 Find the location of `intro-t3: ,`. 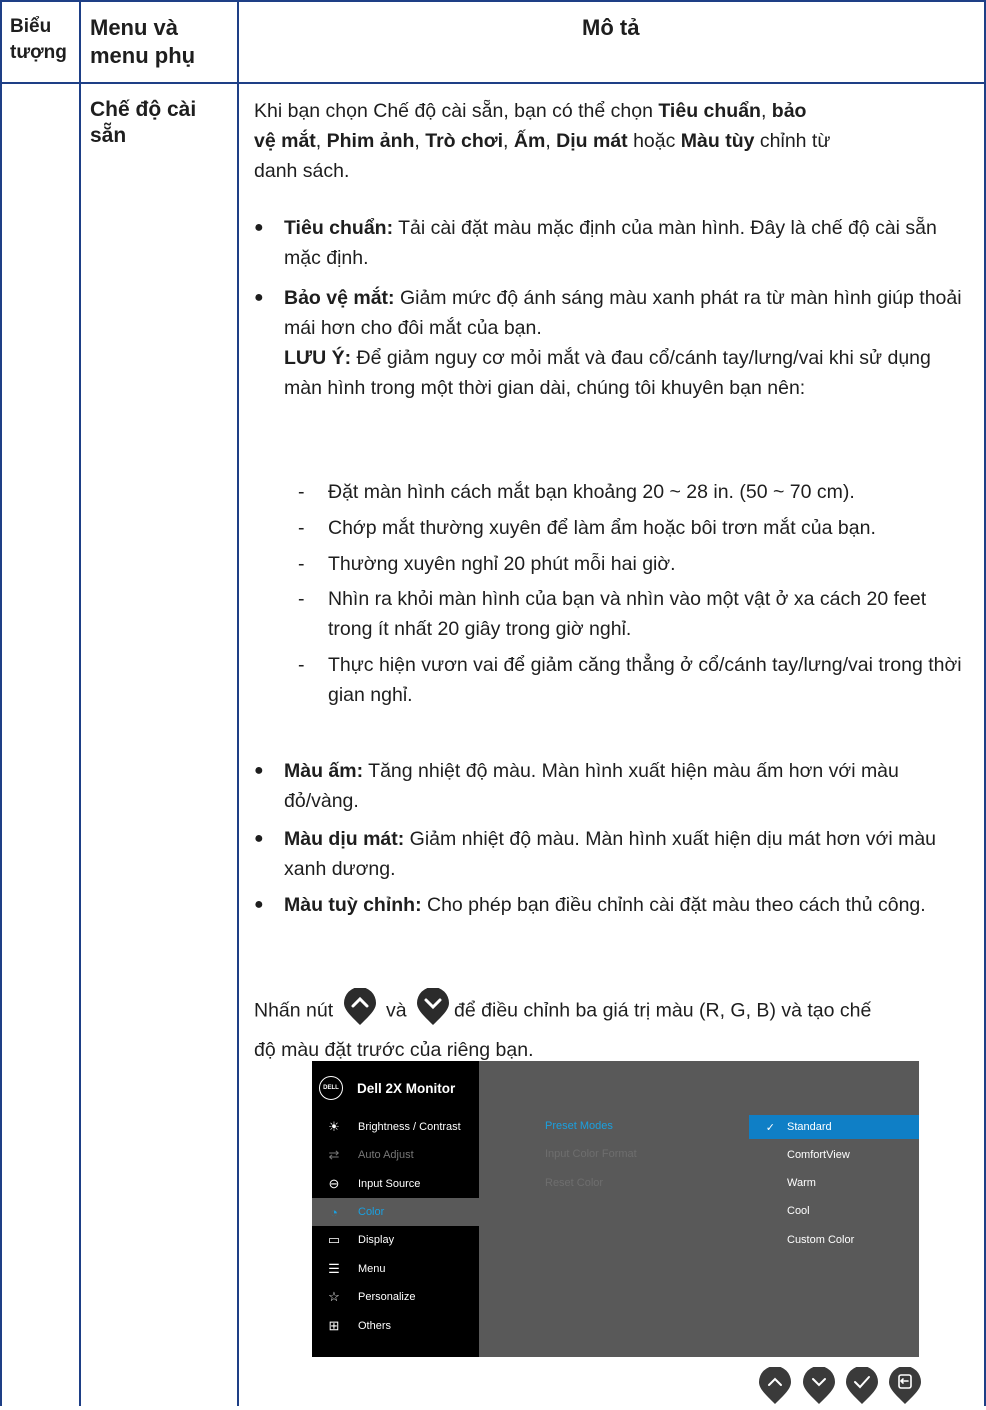

intro-t3: , is located at coordinates (321, 141).